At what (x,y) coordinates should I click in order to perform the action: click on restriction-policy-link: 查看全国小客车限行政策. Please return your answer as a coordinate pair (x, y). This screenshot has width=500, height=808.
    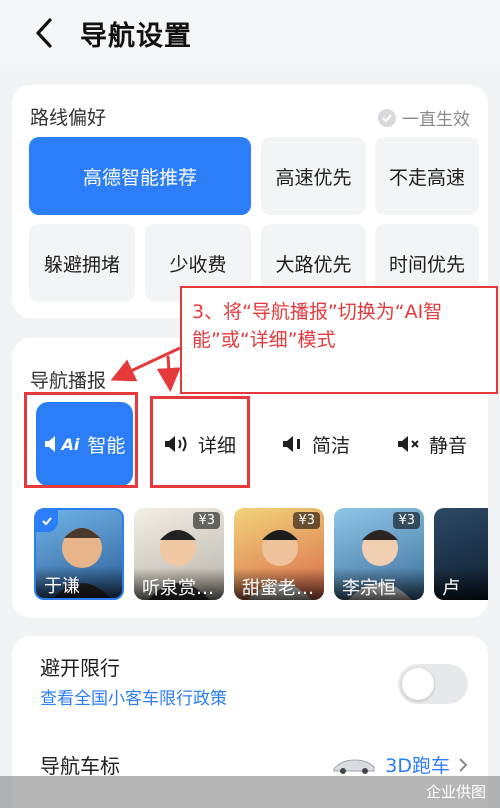
    Looking at the image, I should click on (133, 696).